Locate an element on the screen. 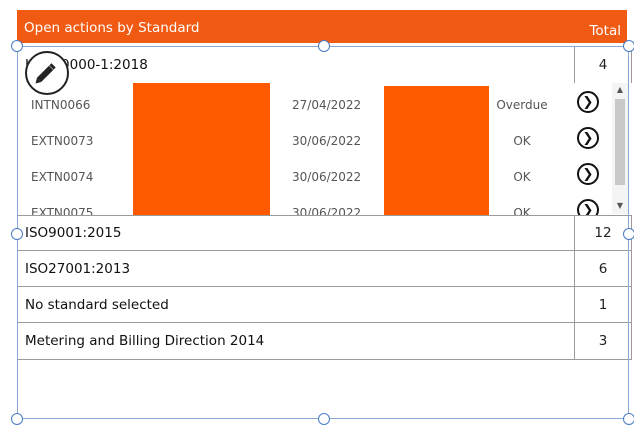 The height and width of the screenshot is (425, 634). header-total-label: Total is located at coordinates (605, 31).